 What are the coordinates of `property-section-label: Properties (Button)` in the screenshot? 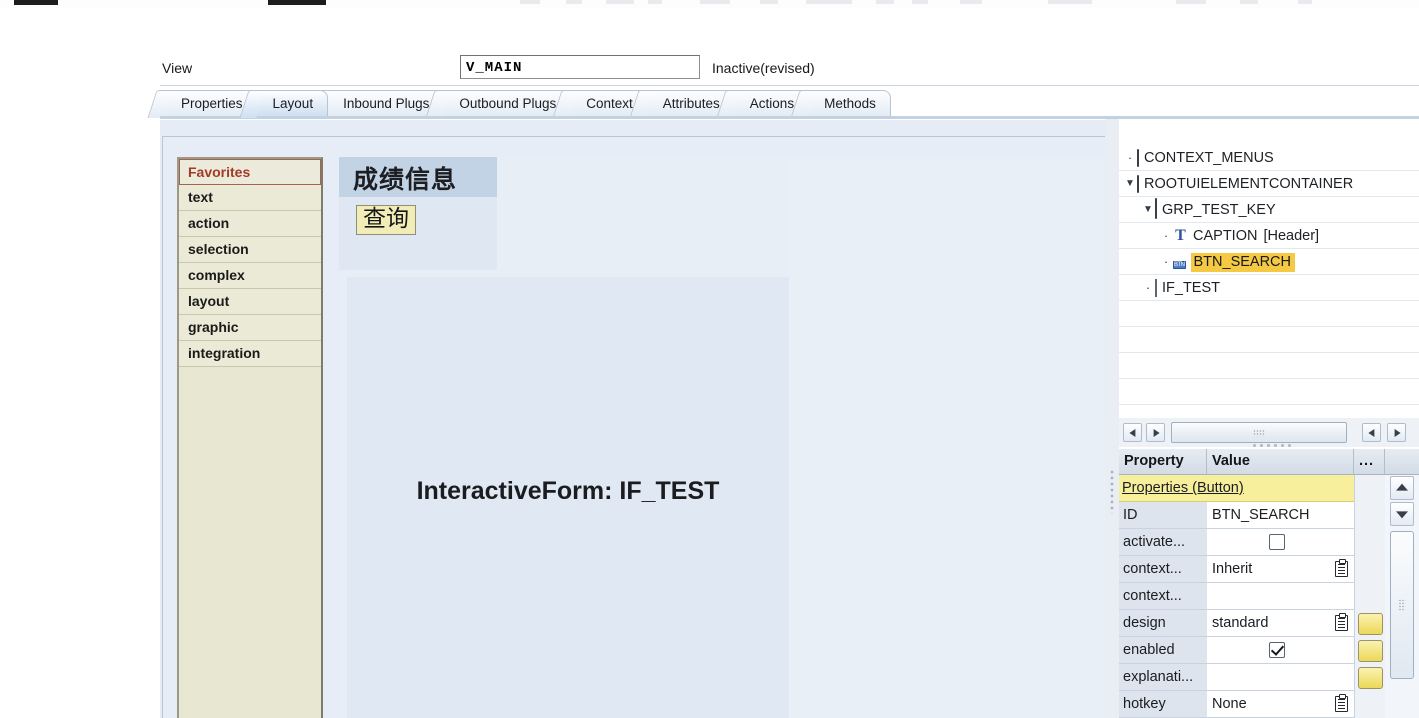 It's located at (1236, 488).